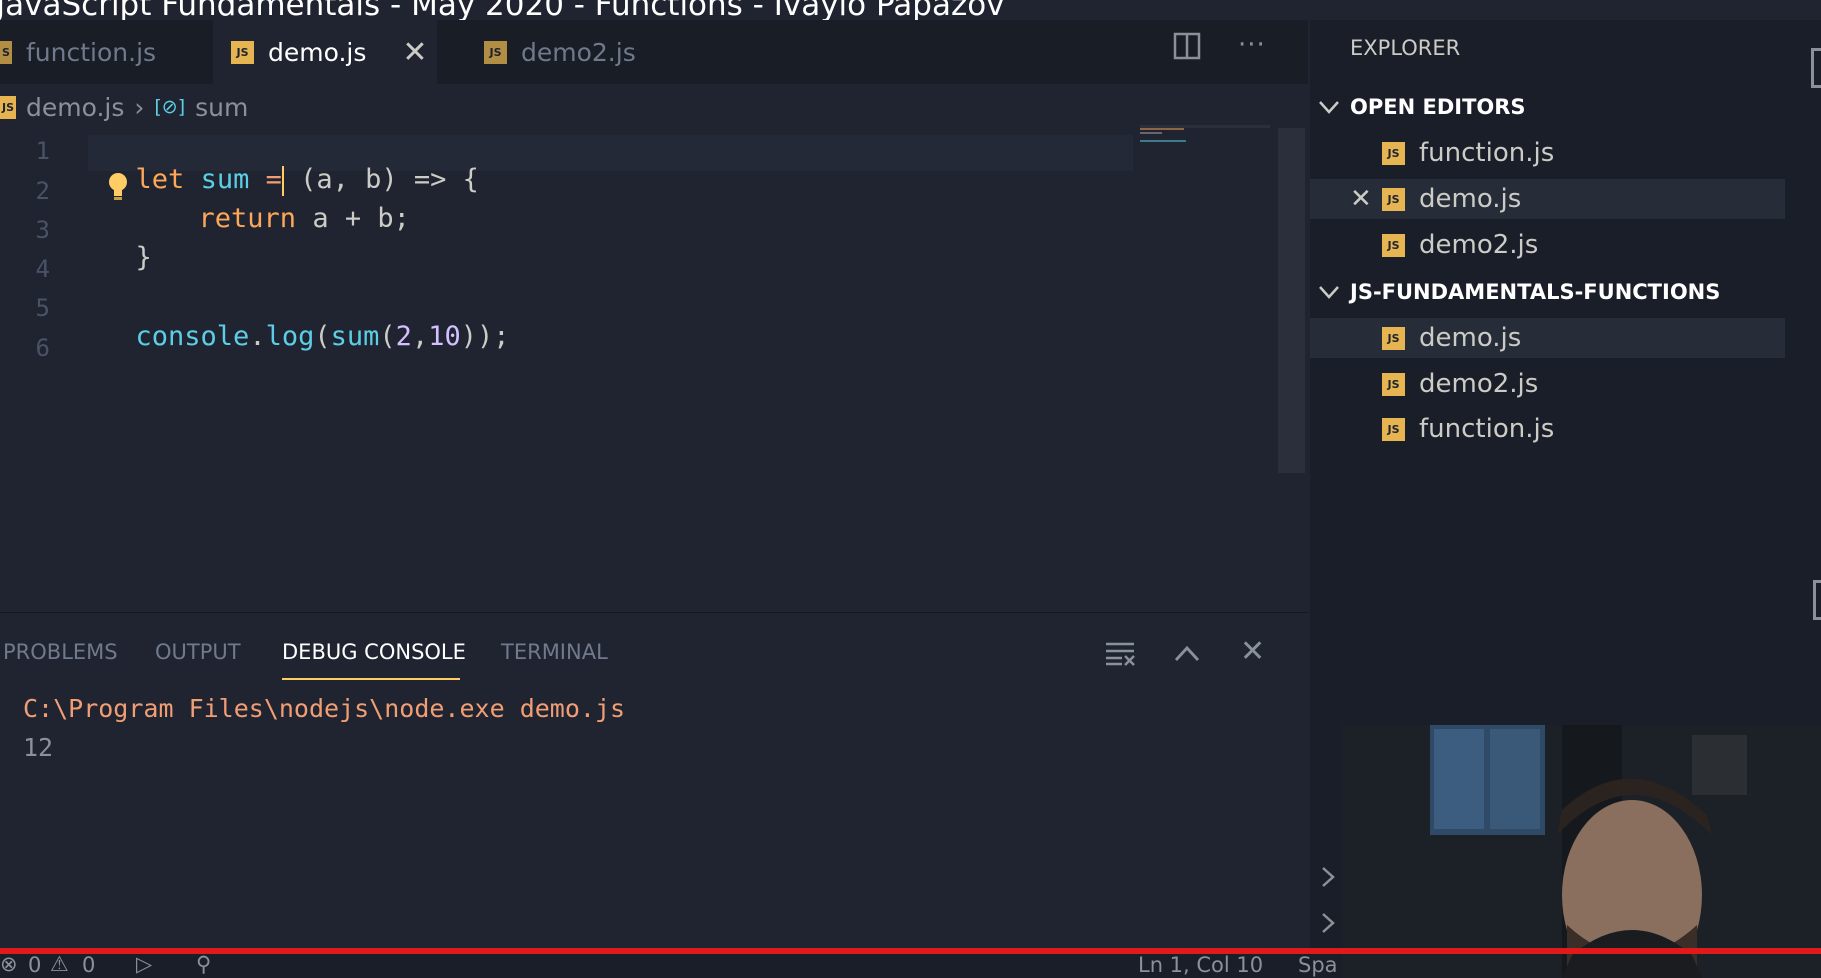 This screenshot has width=1821, height=978. I want to click on console-command: C:\Program Files\nodejs\node.exe demo.js, so click(324, 708).